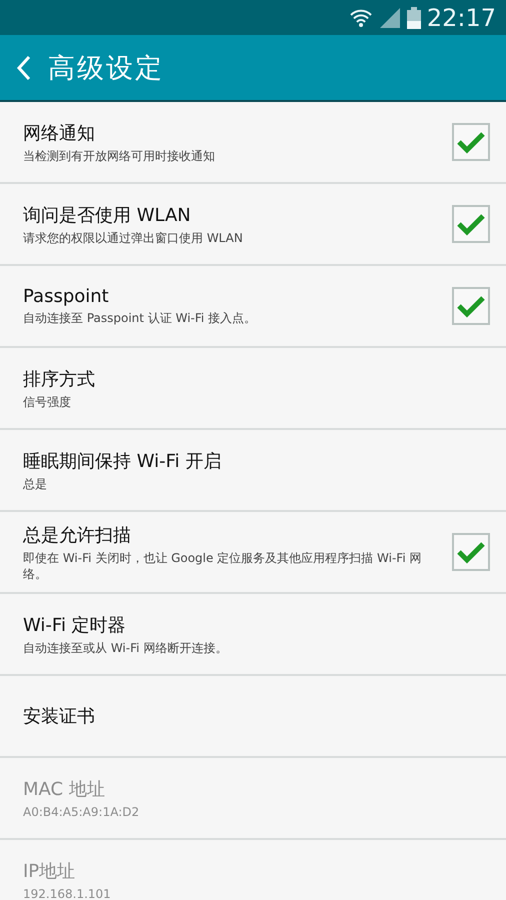 The height and width of the screenshot is (900, 506). What do you see at coordinates (253, 143) in the screenshot?
I see `setting-row: 网络通知 当检测到有开放网络可用时接收通知` at bounding box center [253, 143].